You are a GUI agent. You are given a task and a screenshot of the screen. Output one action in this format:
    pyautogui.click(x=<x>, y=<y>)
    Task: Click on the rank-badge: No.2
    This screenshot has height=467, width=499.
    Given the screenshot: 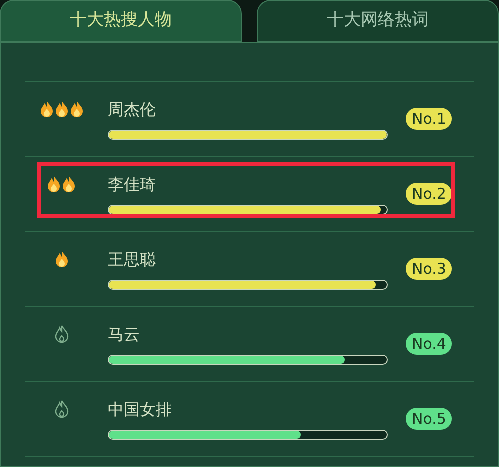 What is the action you would take?
    pyautogui.click(x=429, y=194)
    